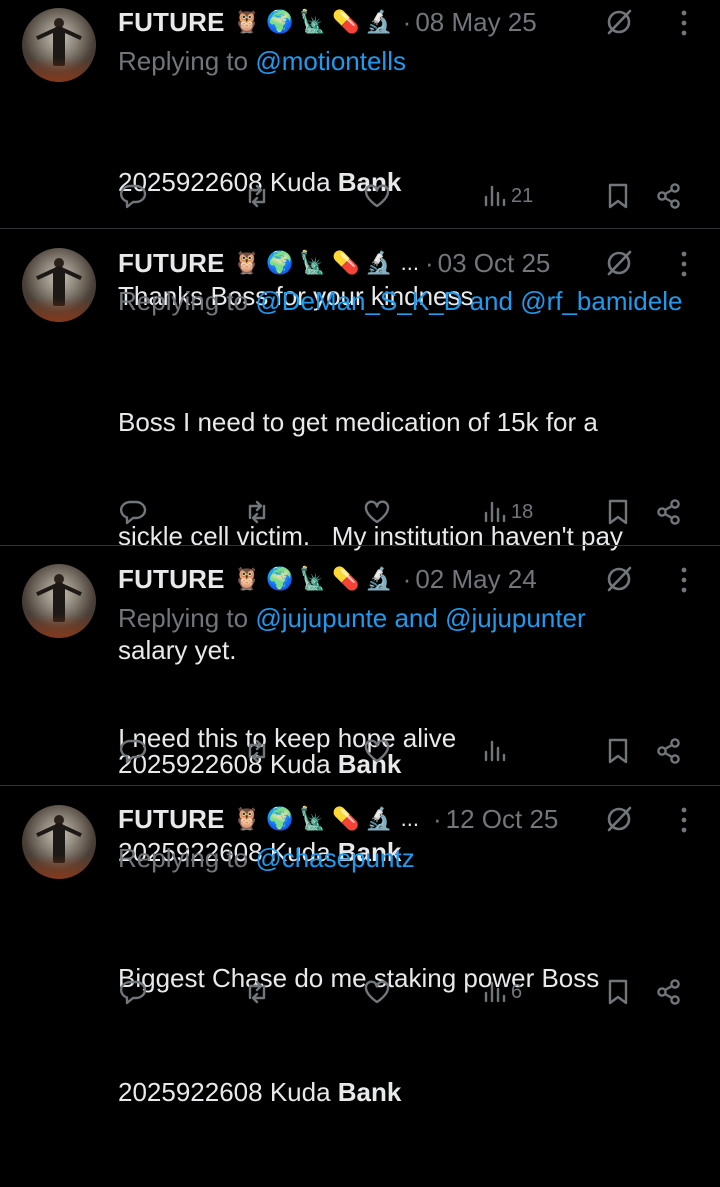 This screenshot has width=720, height=1187. What do you see at coordinates (360, 992) in the screenshot?
I see `action-bar: 6` at bounding box center [360, 992].